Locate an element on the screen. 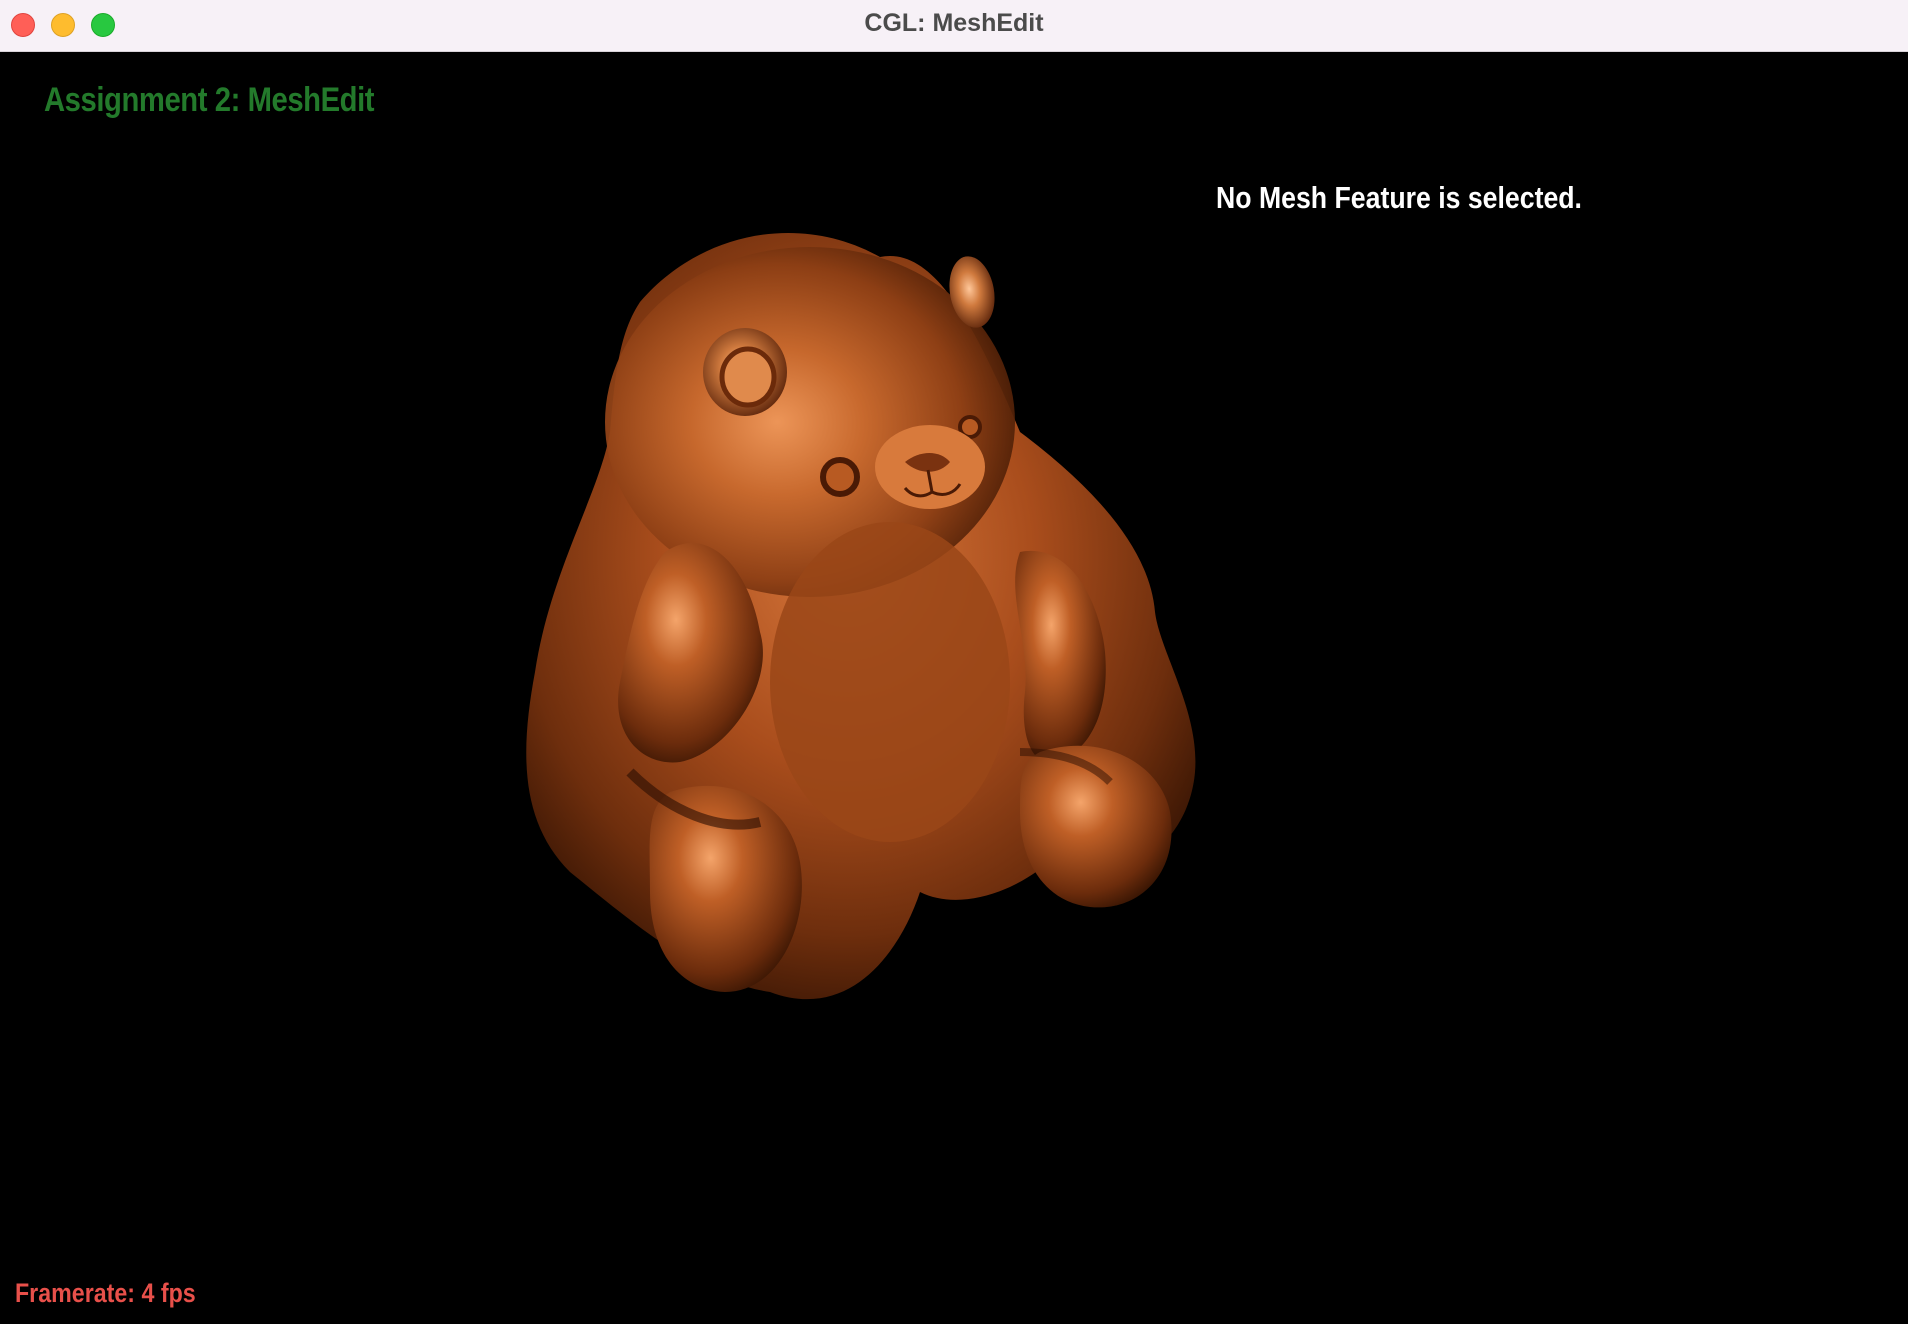 The width and height of the screenshot is (1908, 1324). window-title: CGL: MeshEdit is located at coordinates (954, 23).